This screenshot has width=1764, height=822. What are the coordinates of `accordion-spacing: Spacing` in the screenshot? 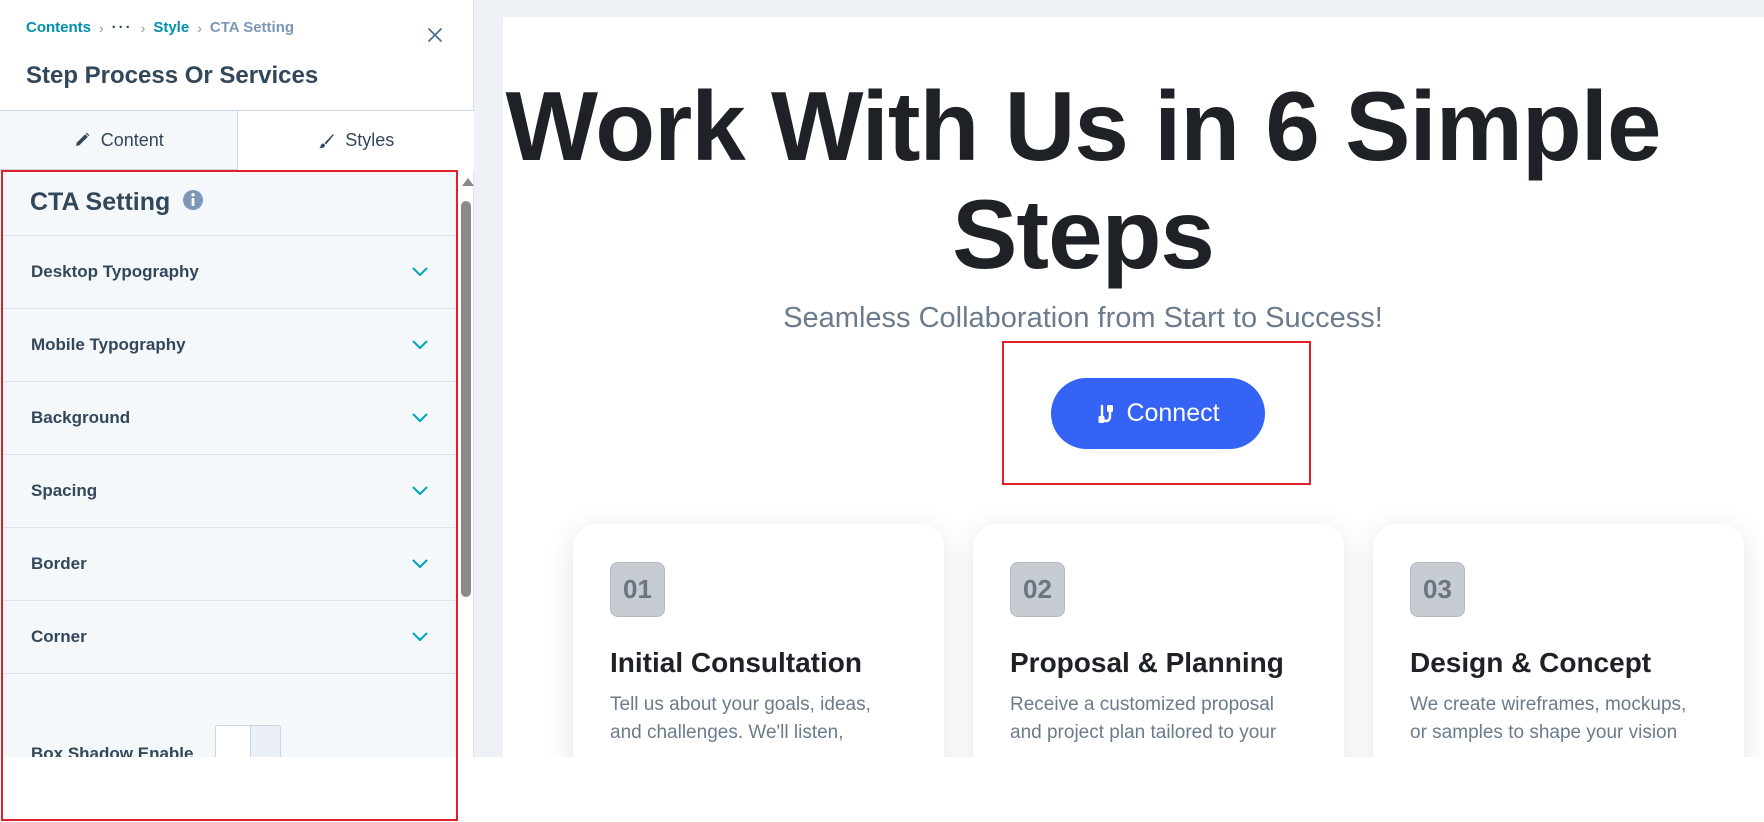 It's located at (230, 491).